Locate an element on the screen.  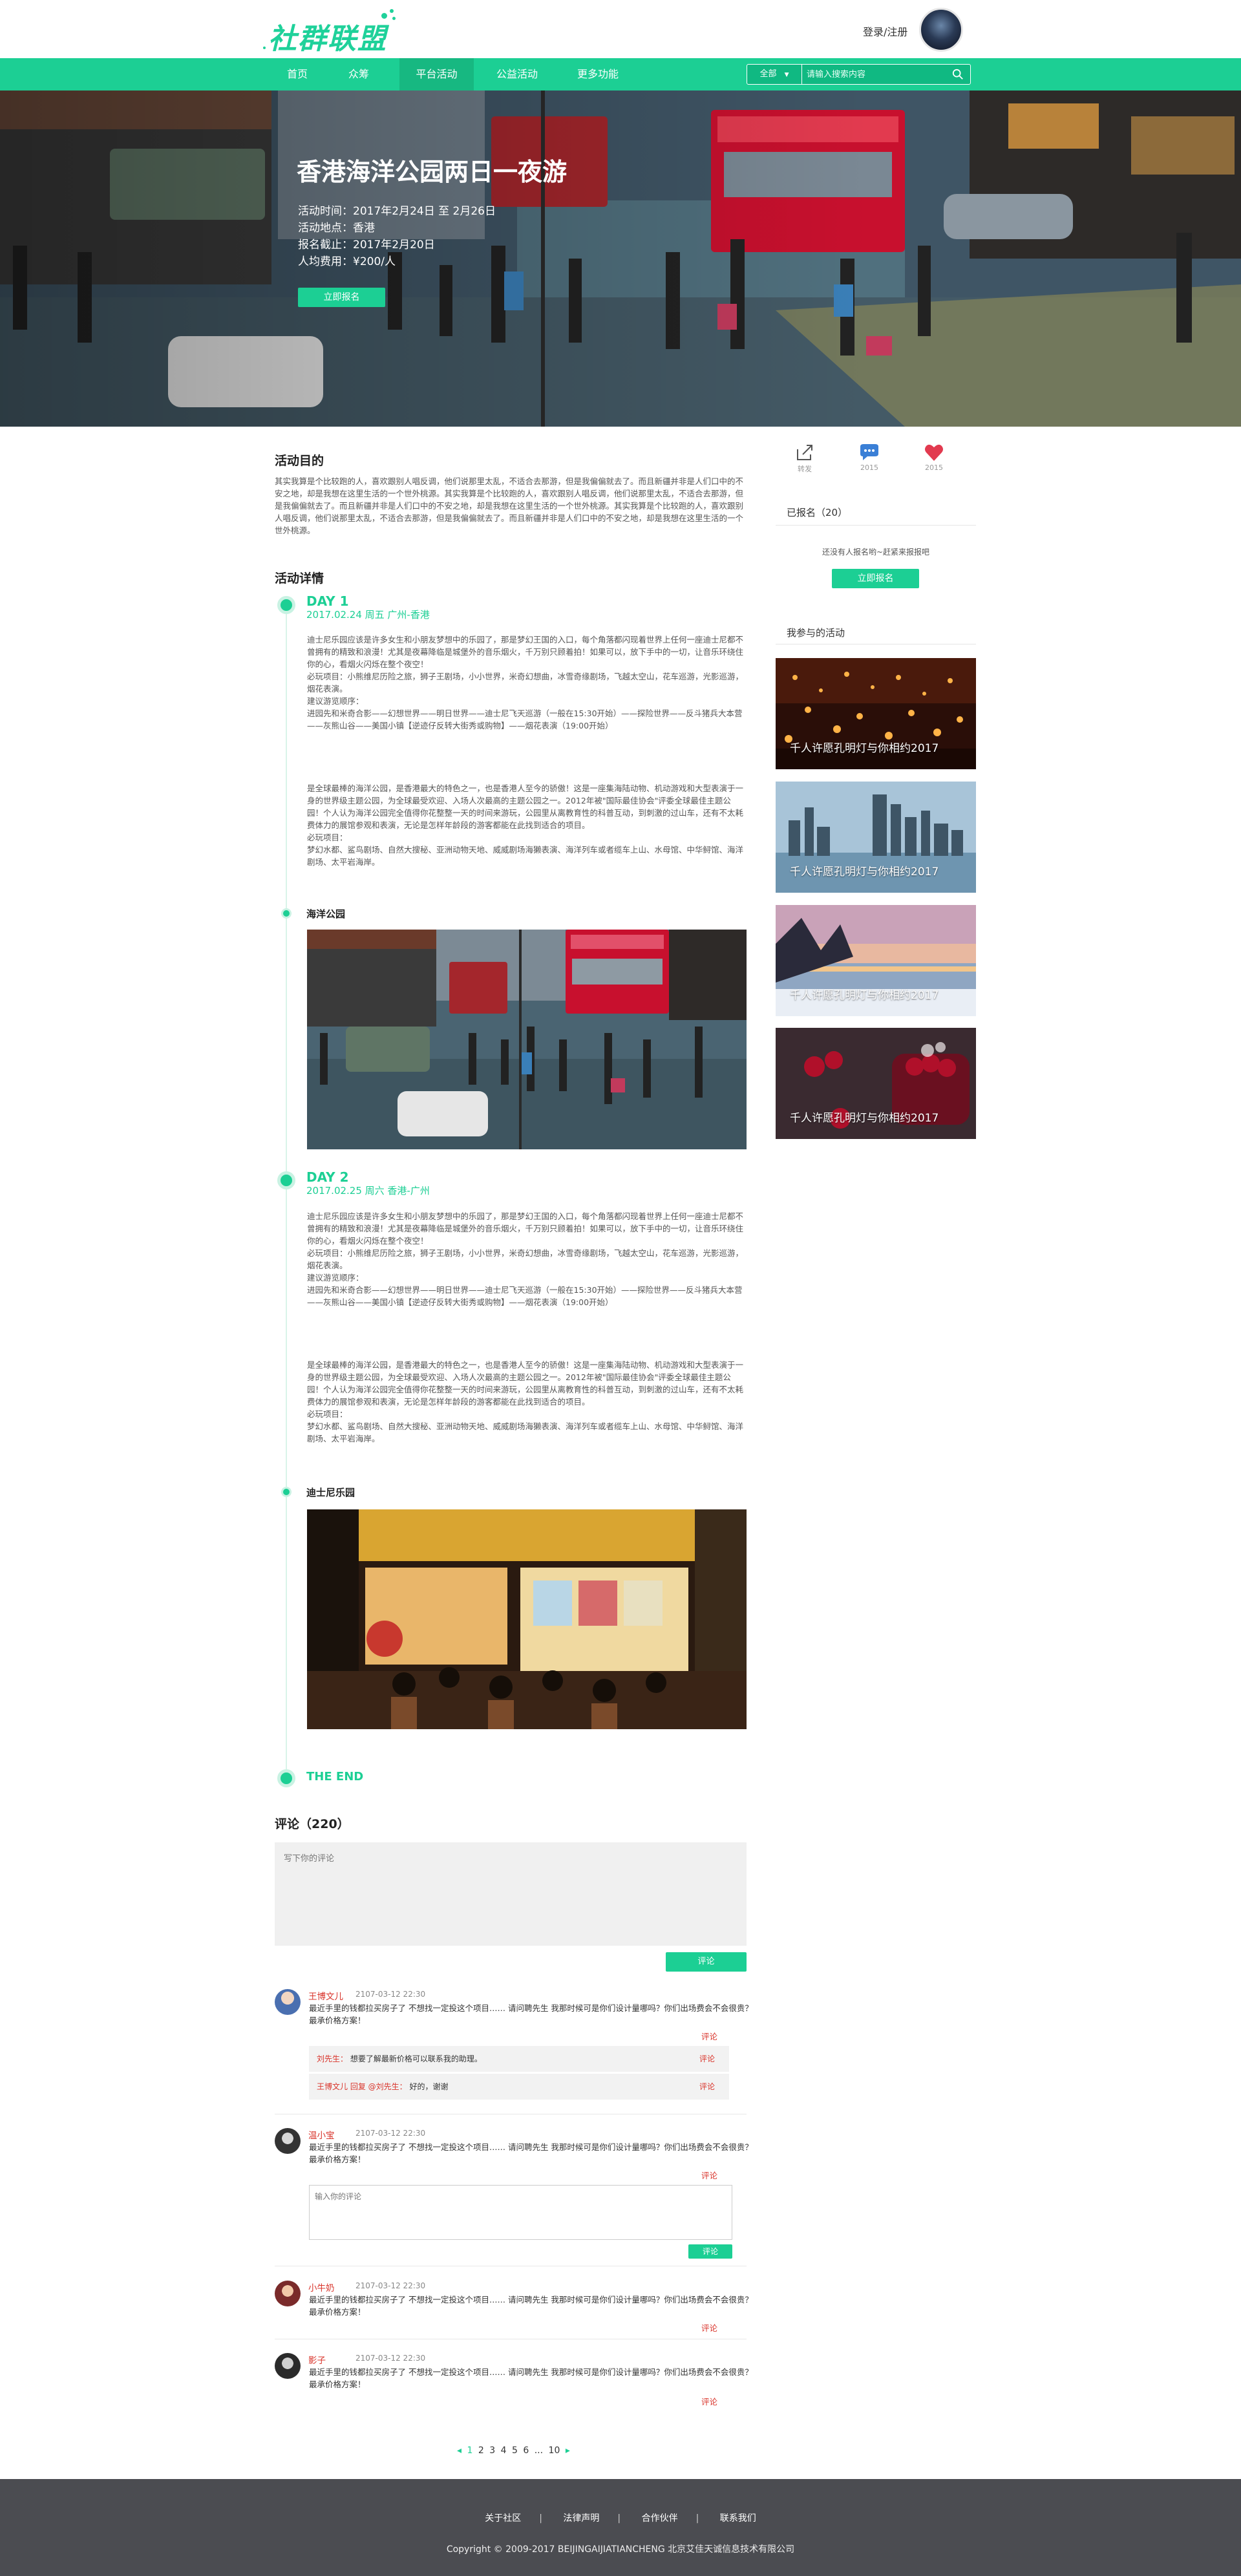
page-link: 10 is located at coordinates (554, 2450).